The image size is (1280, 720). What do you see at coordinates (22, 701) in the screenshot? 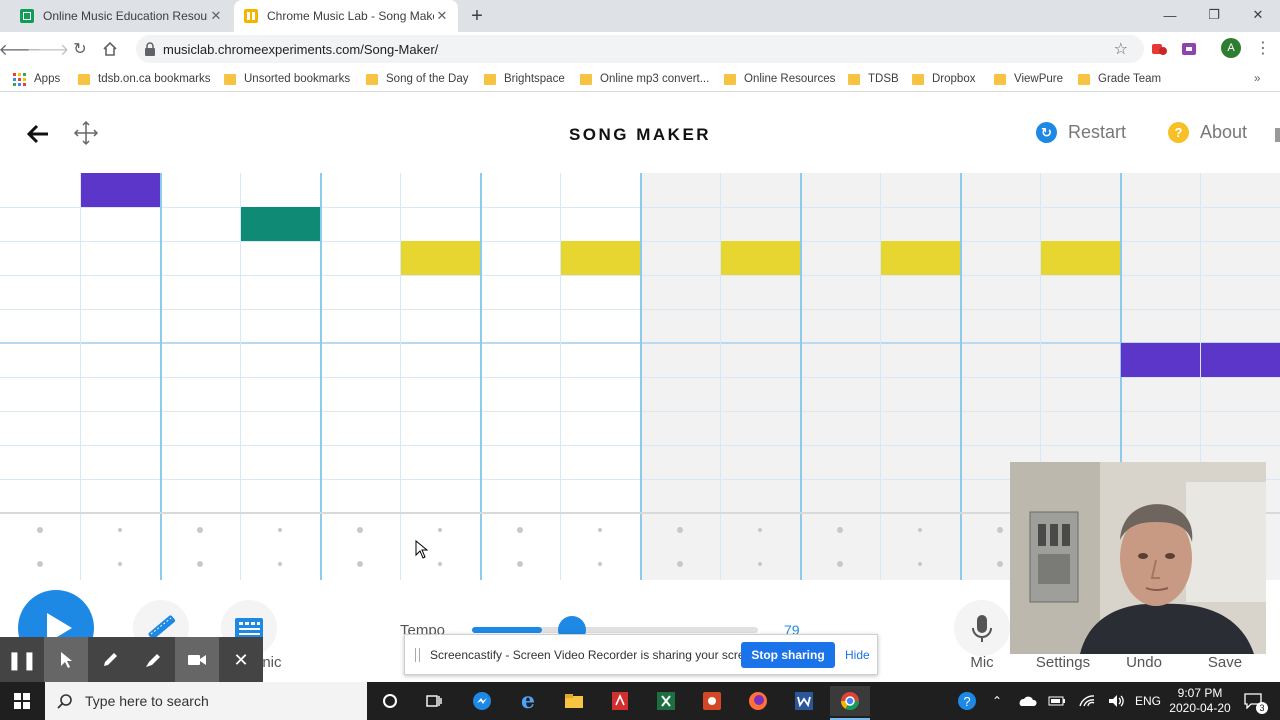
I see `windows-start-icon` at bounding box center [22, 701].